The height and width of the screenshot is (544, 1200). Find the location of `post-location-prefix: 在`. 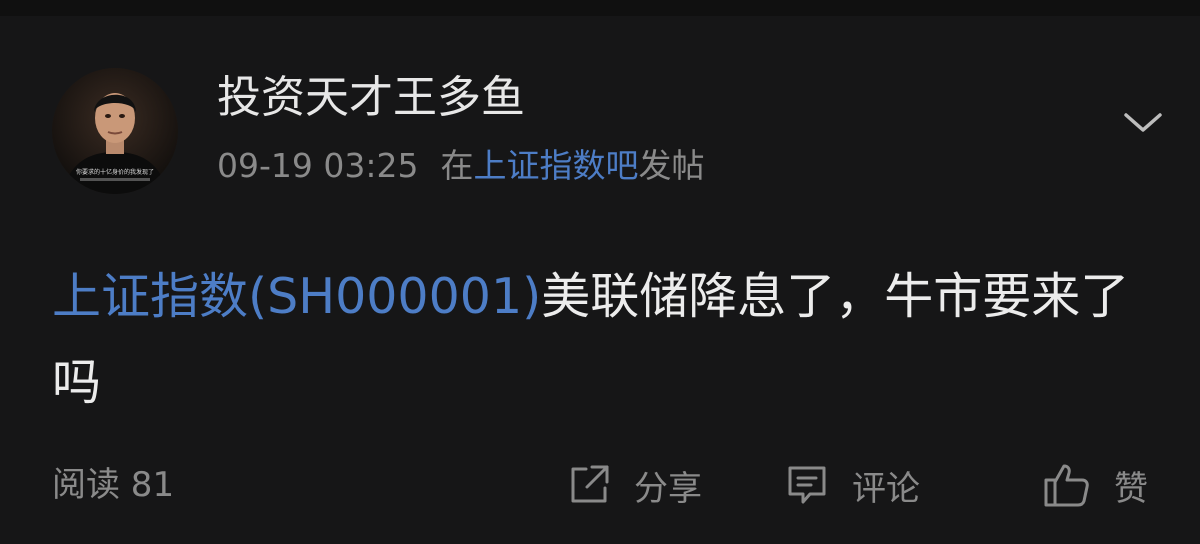

post-location-prefix: 在 is located at coordinates (457, 165).